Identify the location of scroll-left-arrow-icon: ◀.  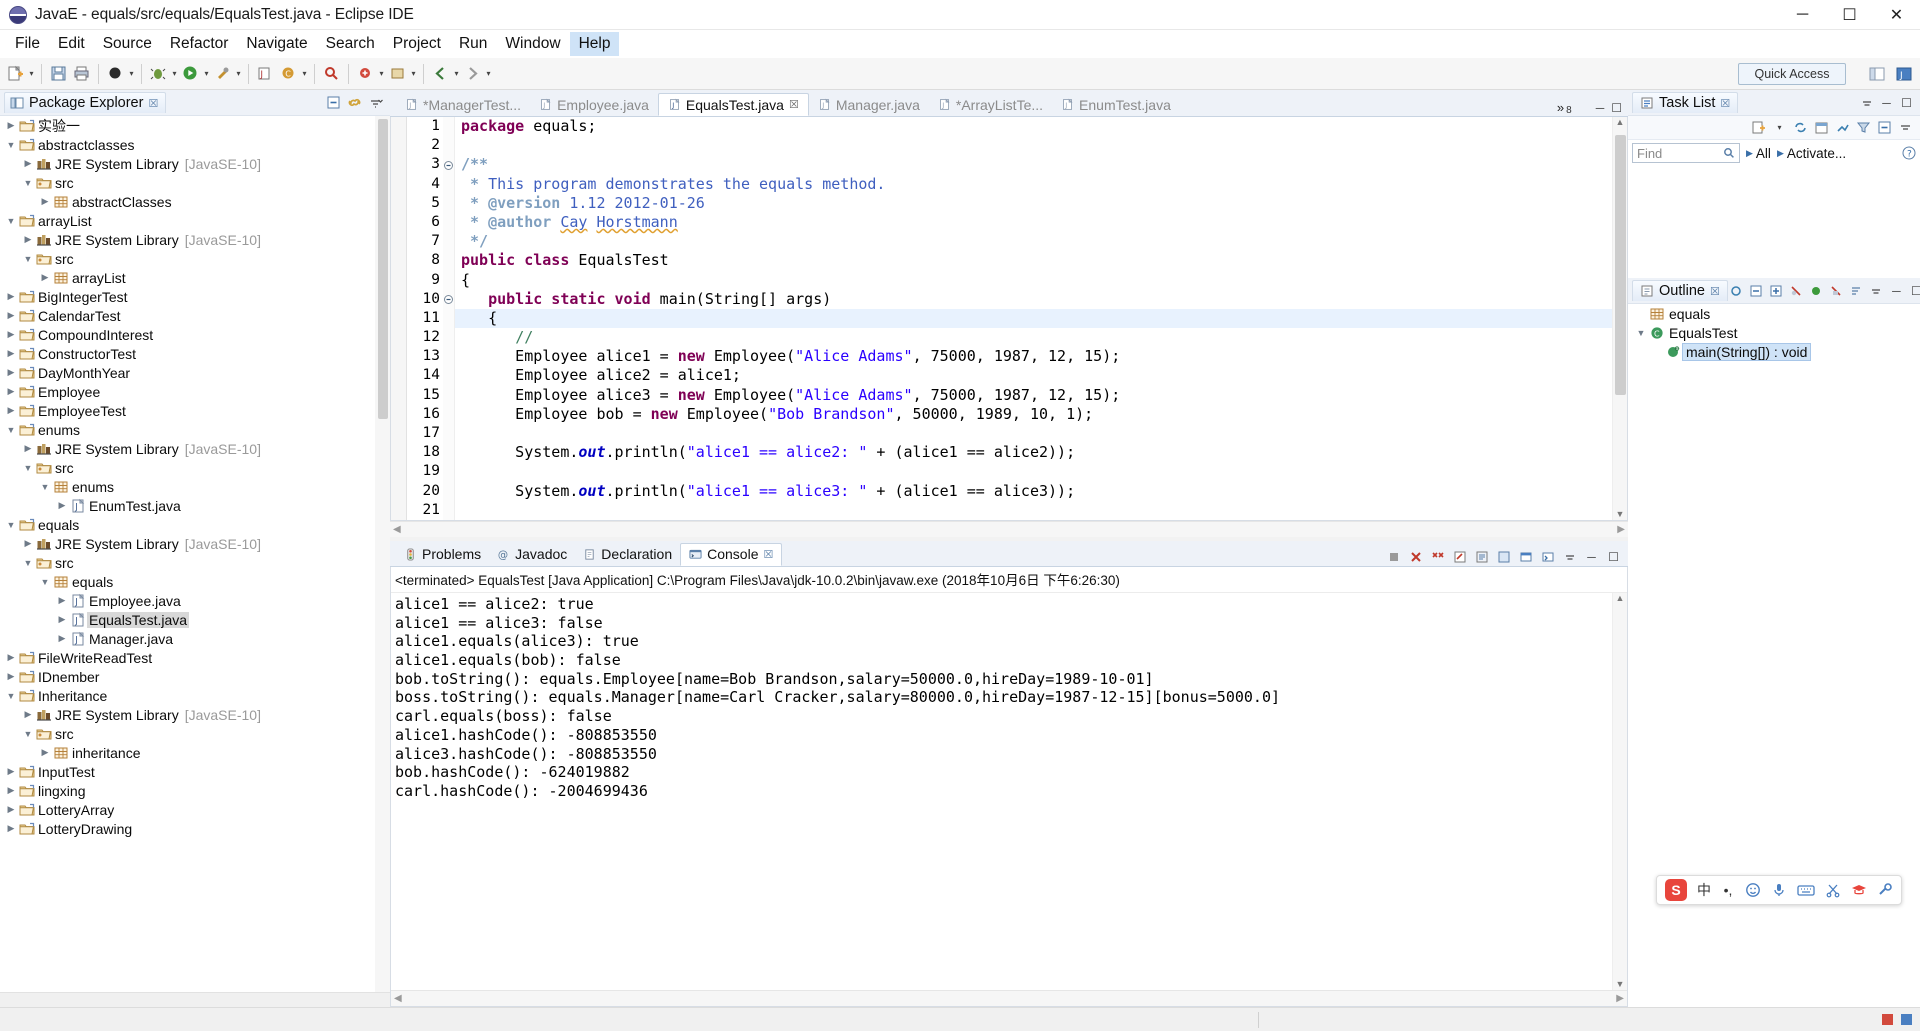
(398, 998).